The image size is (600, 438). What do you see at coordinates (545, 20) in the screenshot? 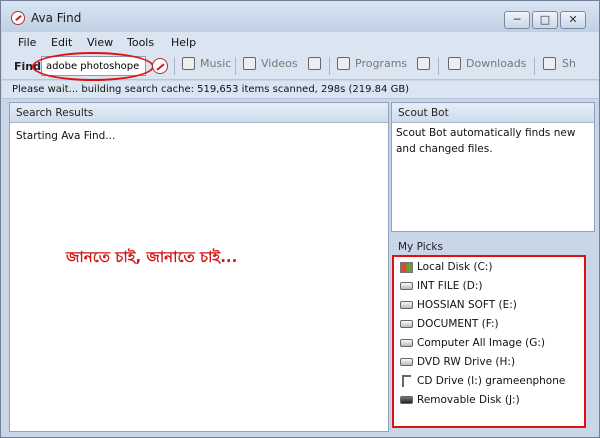
I see `maximize-button: □` at bounding box center [545, 20].